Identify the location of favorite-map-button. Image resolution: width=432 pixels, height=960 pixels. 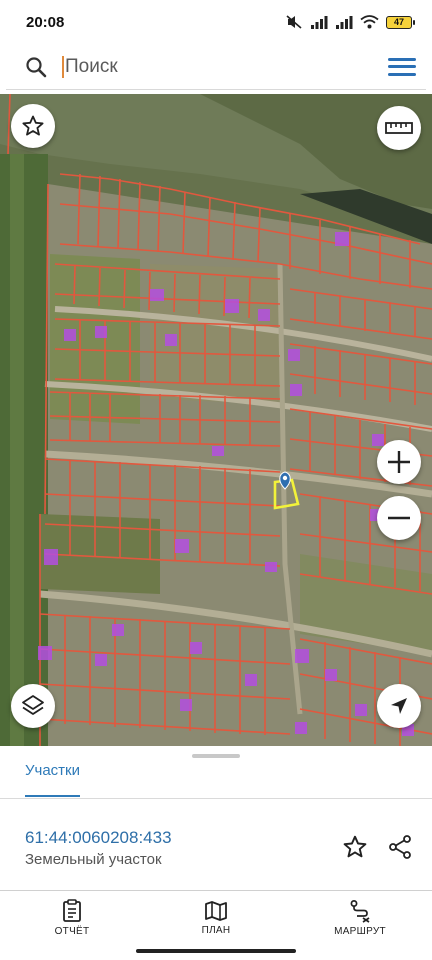
(33, 126).